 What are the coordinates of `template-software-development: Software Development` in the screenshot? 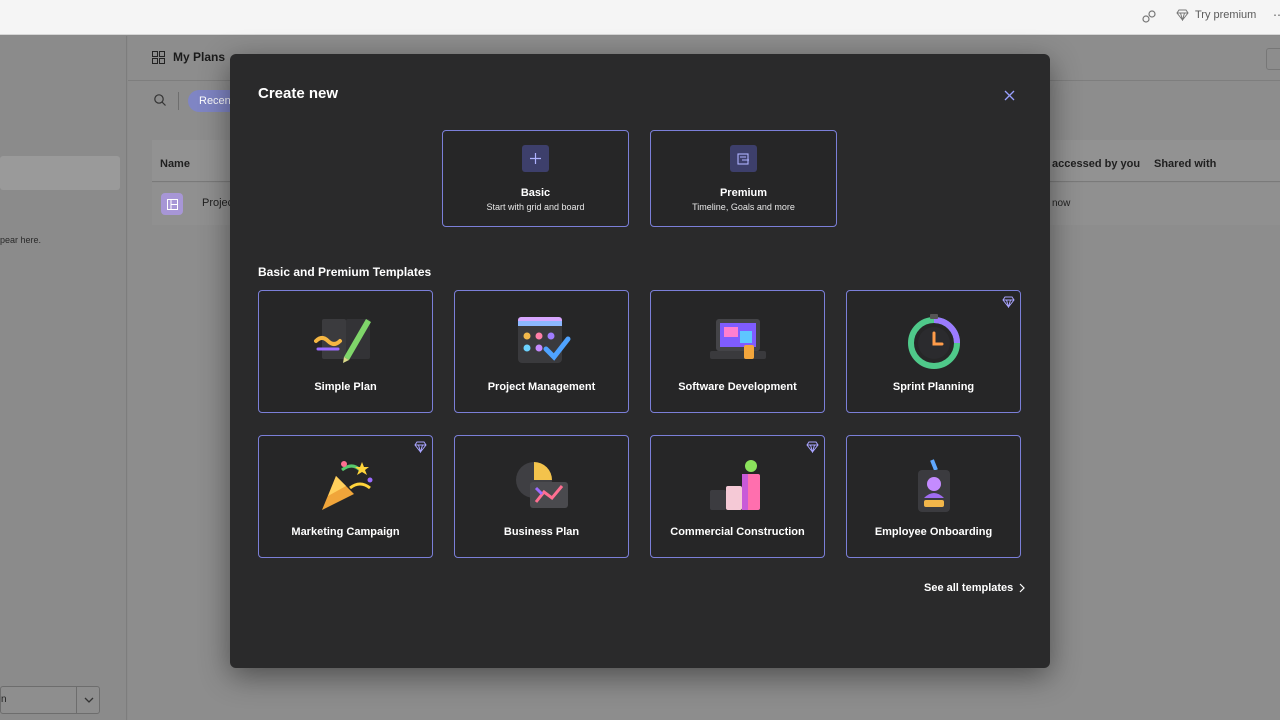 It's located at (737, 351).